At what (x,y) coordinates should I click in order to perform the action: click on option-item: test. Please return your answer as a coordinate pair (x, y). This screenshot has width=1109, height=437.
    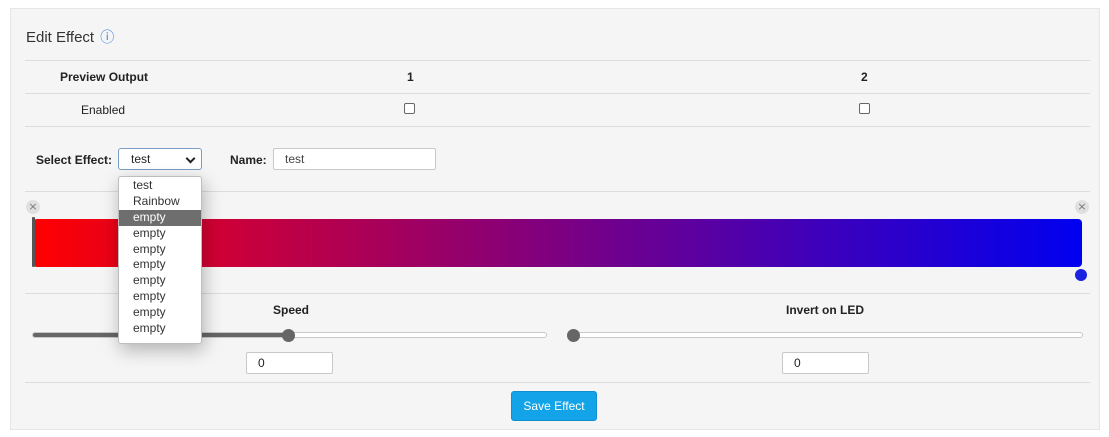
    Looking at the image, I should click on (160, 186).